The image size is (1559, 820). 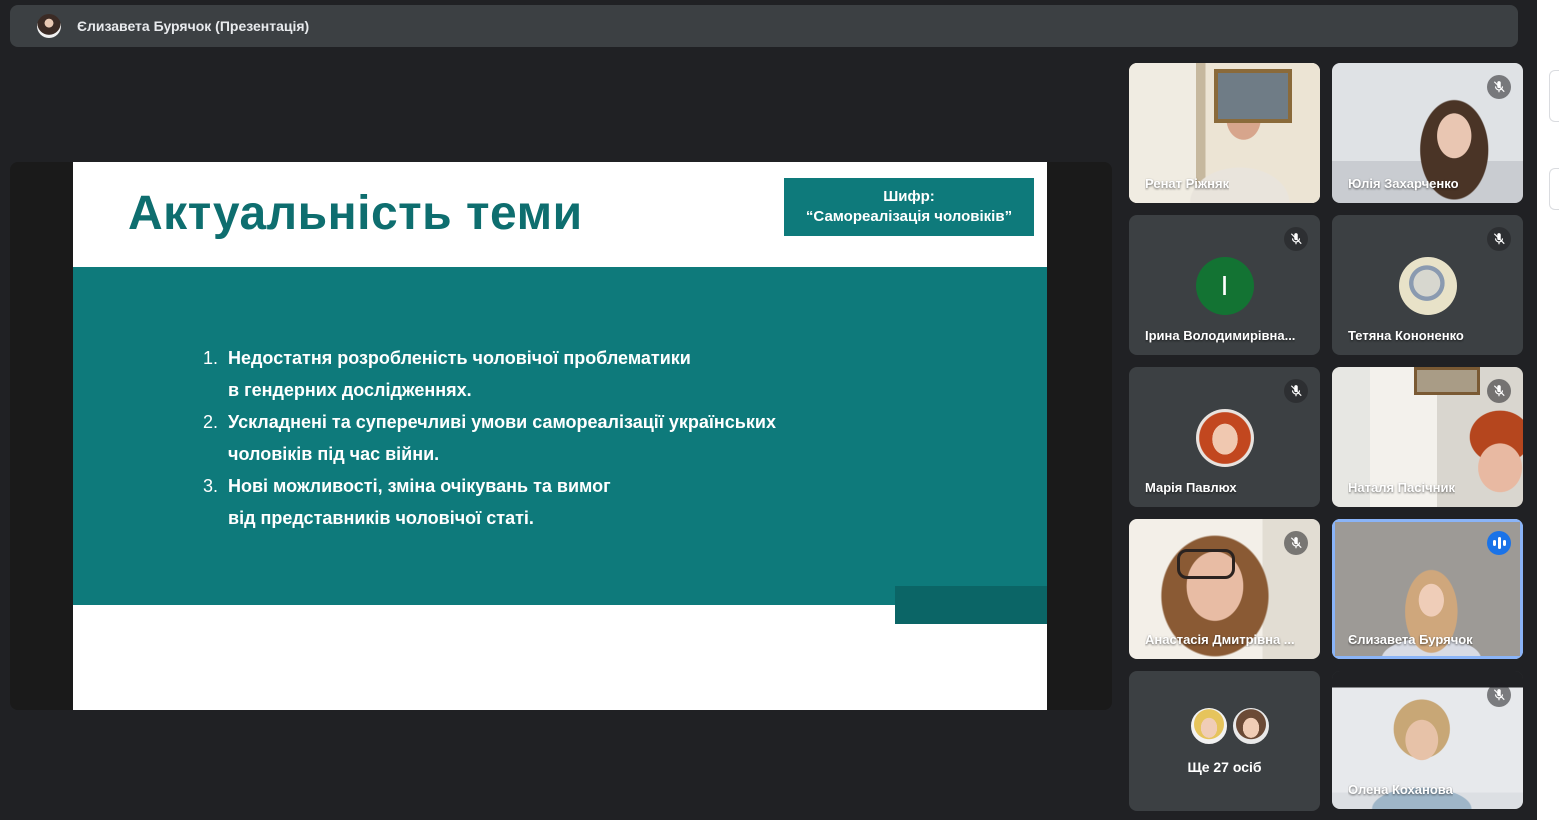 I want to click on participant-initial-avatar: І, so click(x=1224, y=286).